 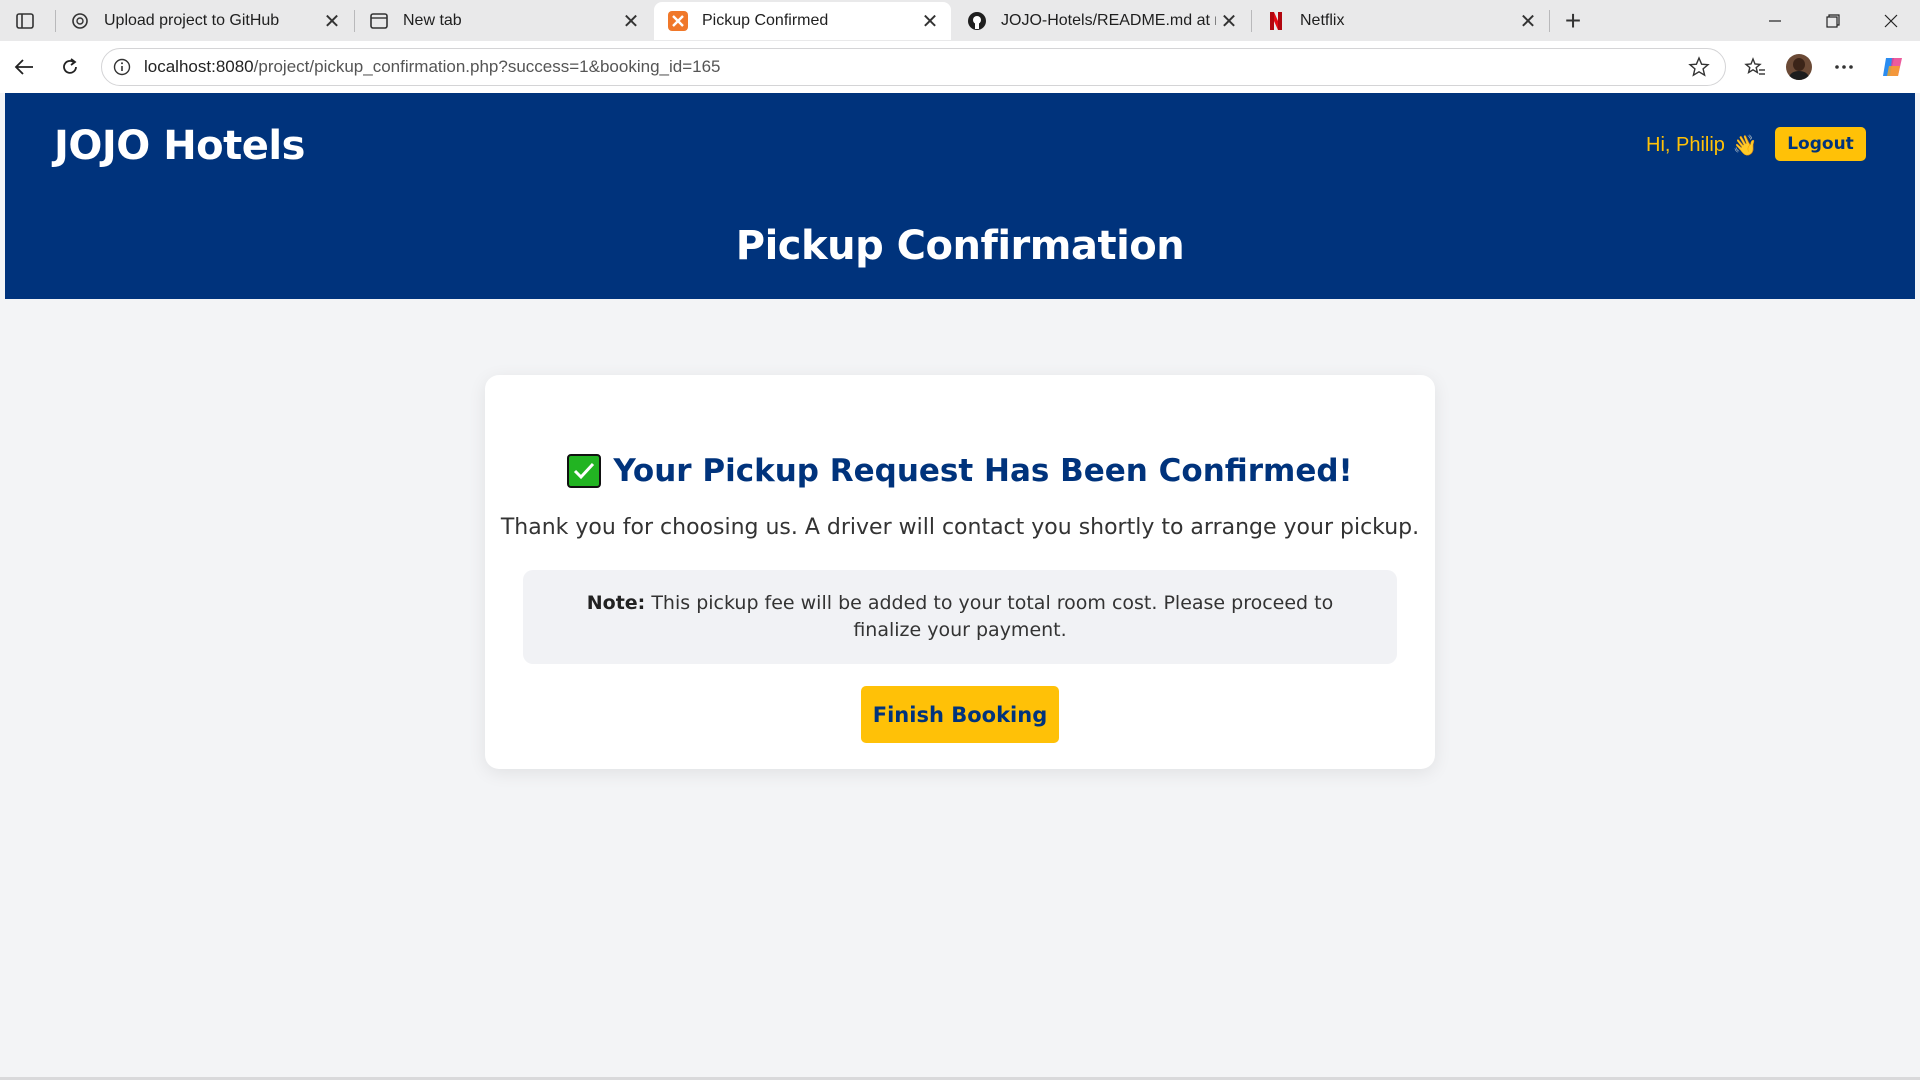 I want to click on check-mark-icon, so click(x=584, y=471).